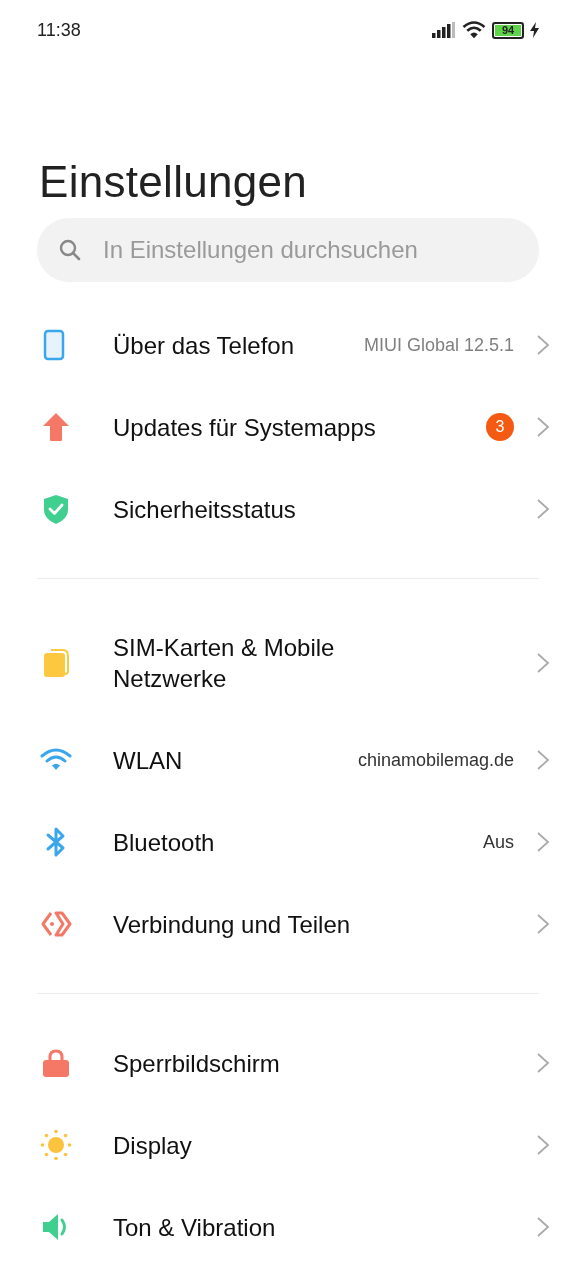 This screenshot has width=576, height=1280. I want to click on settings-item: SIM-Karten & Mobile Netzwerke, so click(288, 663).